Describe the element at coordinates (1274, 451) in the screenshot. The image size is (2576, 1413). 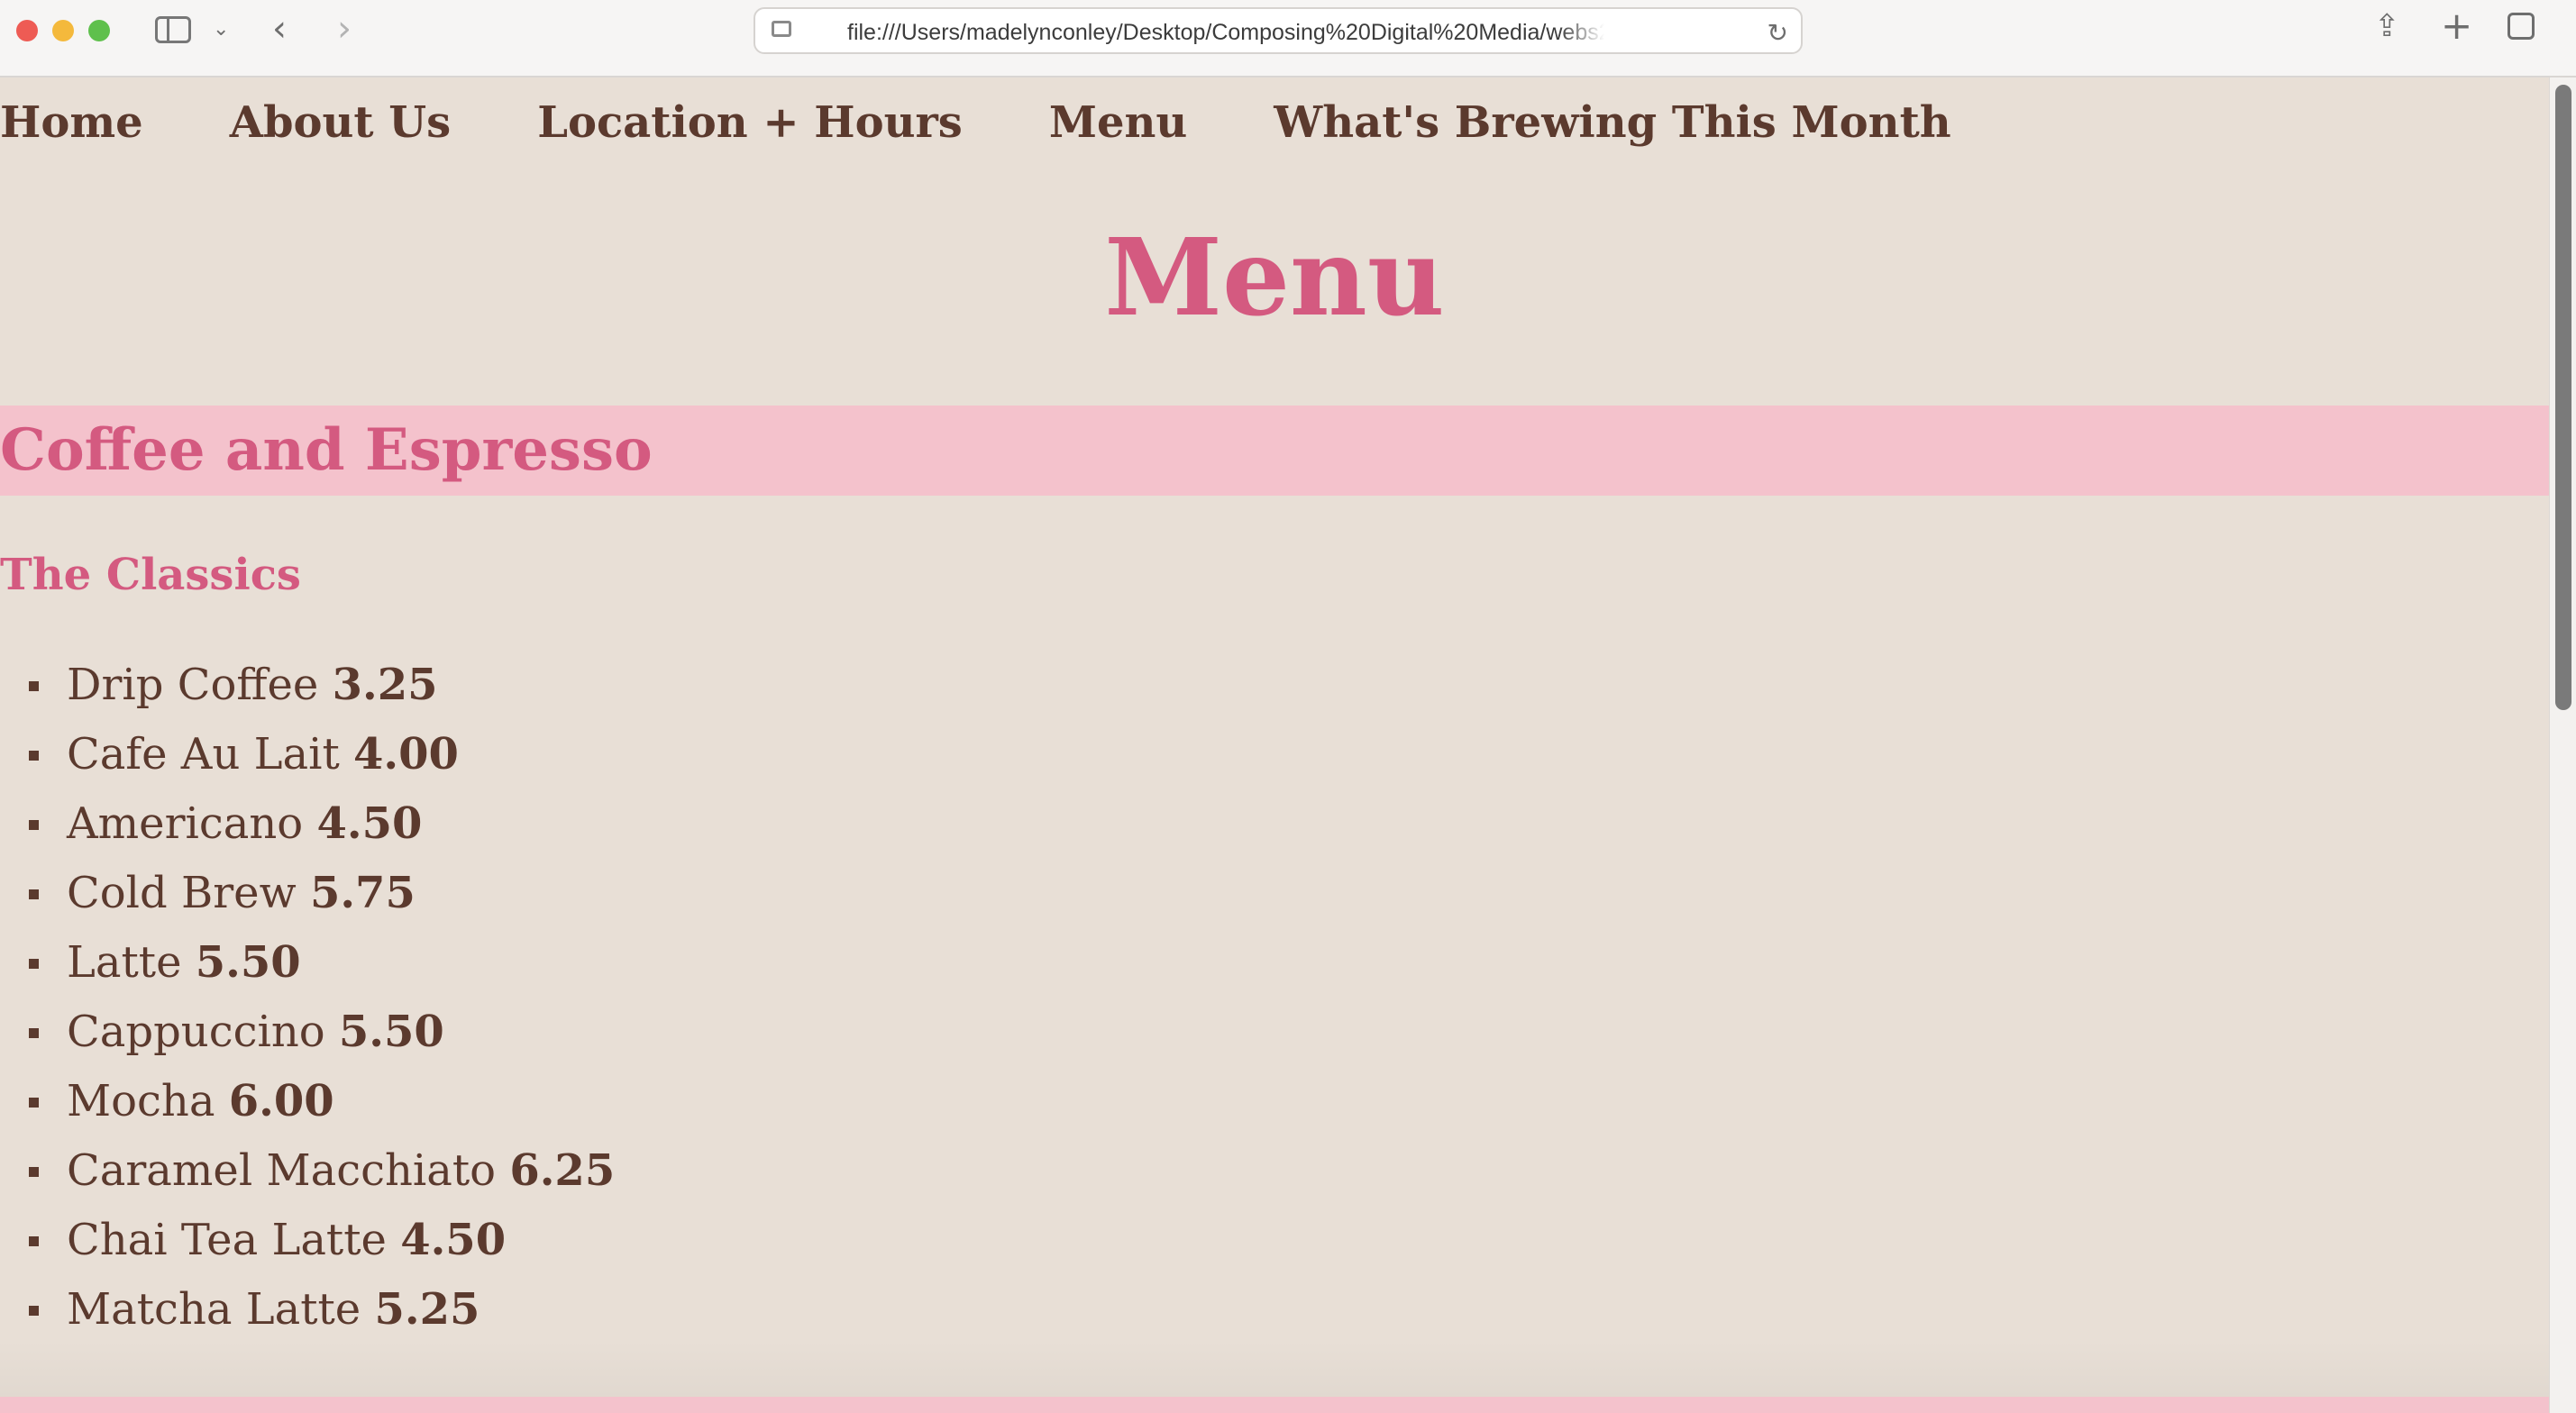
I see `section-band: Coffee and Espresso` at that location.